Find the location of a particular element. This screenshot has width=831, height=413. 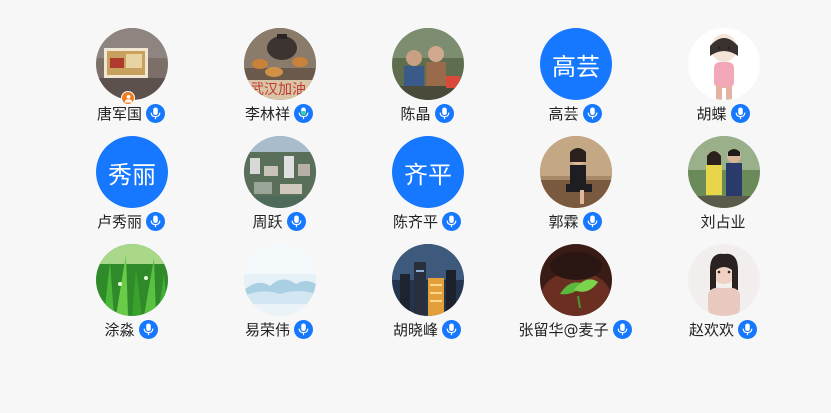

participant-name-row: 卢秀丽 is located at coordinates (131, 221).